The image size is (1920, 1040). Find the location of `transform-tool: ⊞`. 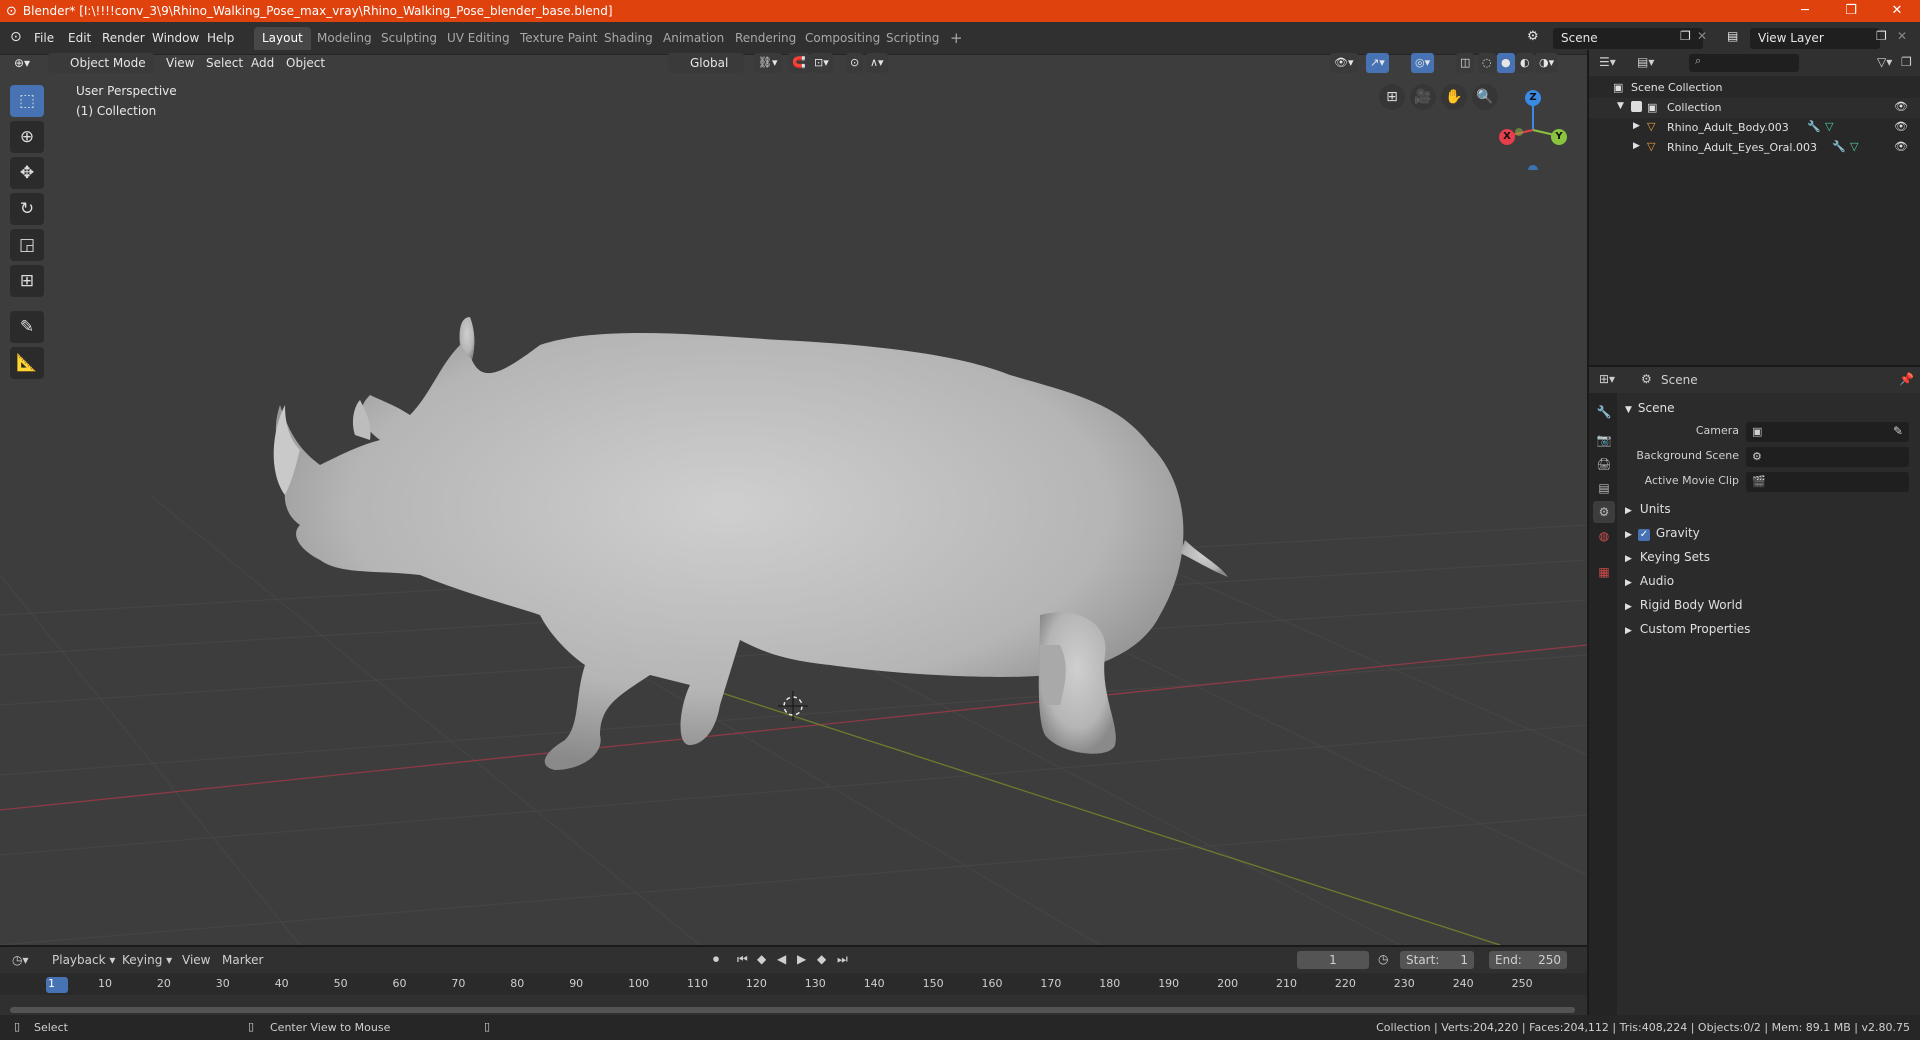

transform-tool: ⊞ is located at coordinates (27, 281).